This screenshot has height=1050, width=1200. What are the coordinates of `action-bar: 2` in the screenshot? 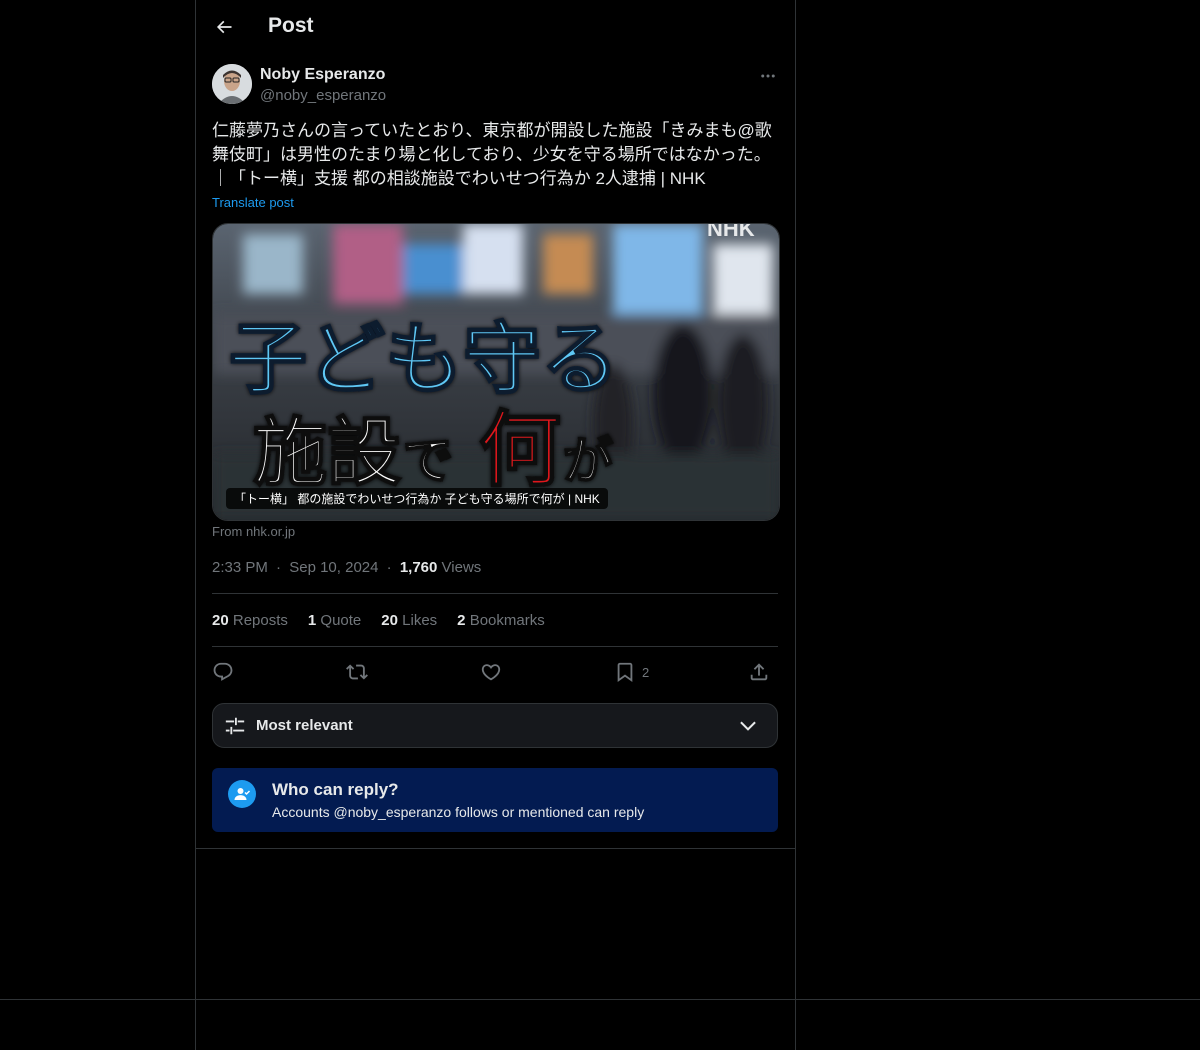 It's located at (495, 672).